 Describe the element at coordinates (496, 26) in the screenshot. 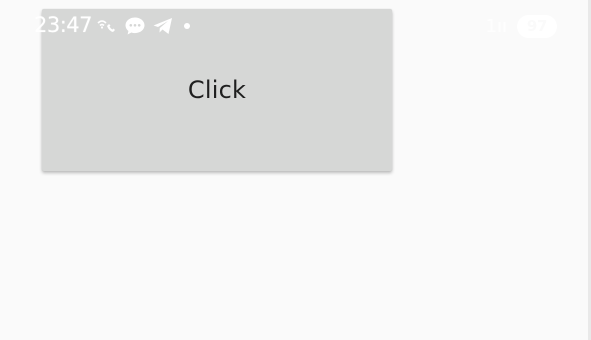

I see `signal-strength: 1ıı` at that location.